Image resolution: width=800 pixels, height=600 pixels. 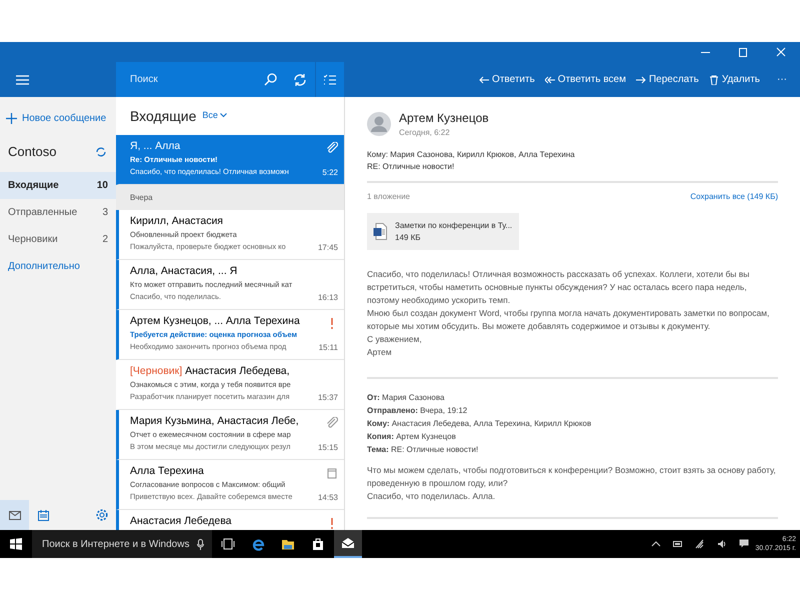 I want to click on mail-button, so click(x=14, y=515).